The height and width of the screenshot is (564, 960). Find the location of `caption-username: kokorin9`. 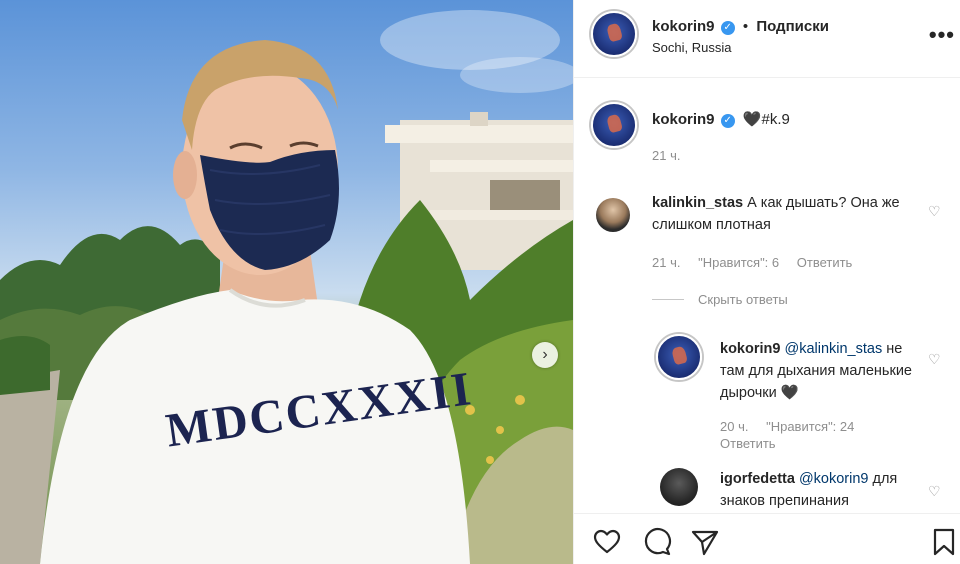

caption-username: kokorin9 is located at coordinates (683, 119).